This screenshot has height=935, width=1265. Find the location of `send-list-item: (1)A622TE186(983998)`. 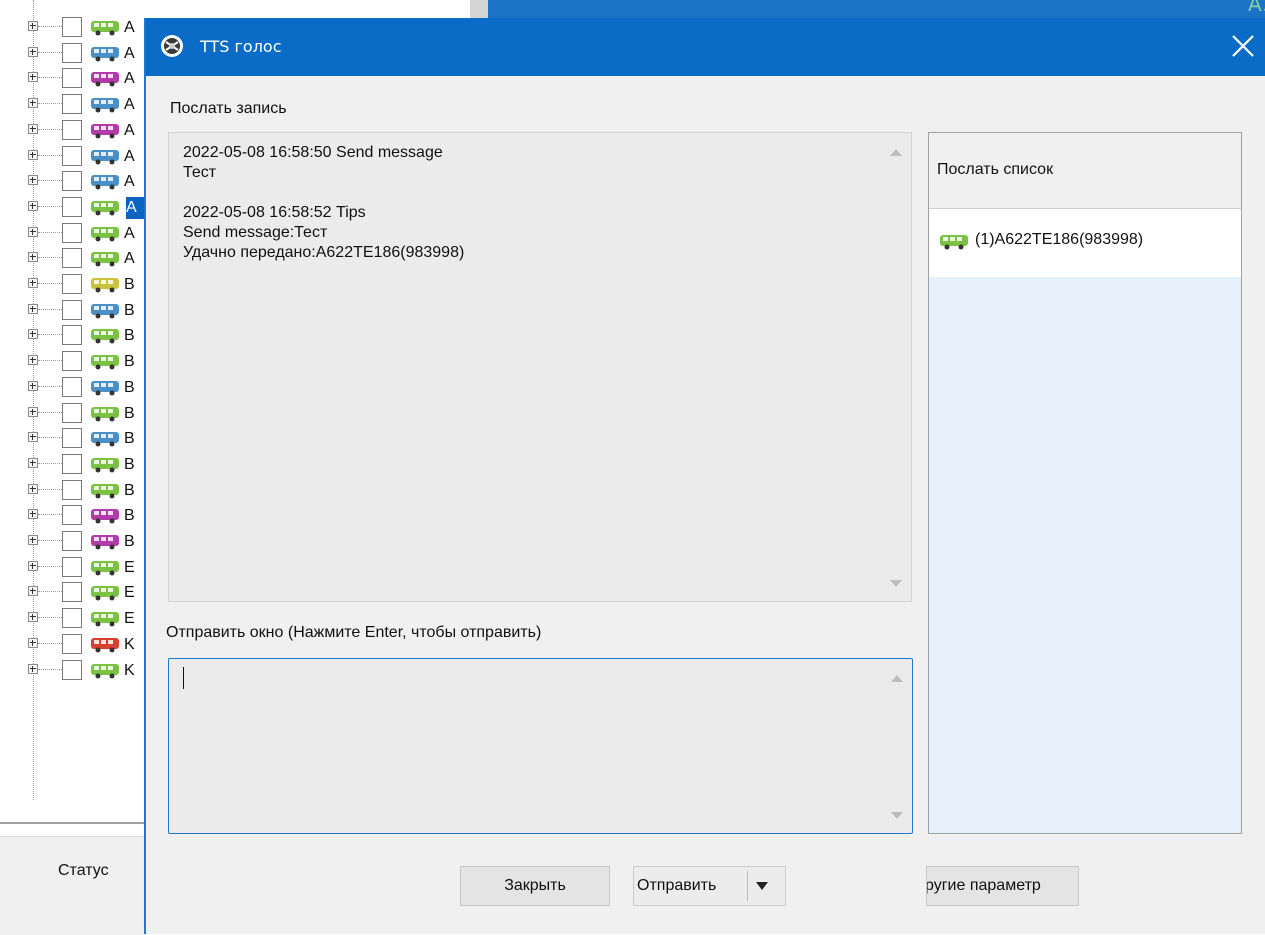

send-list-item: (1)A622TE186(983998) is located at coordinates (1085, 243).